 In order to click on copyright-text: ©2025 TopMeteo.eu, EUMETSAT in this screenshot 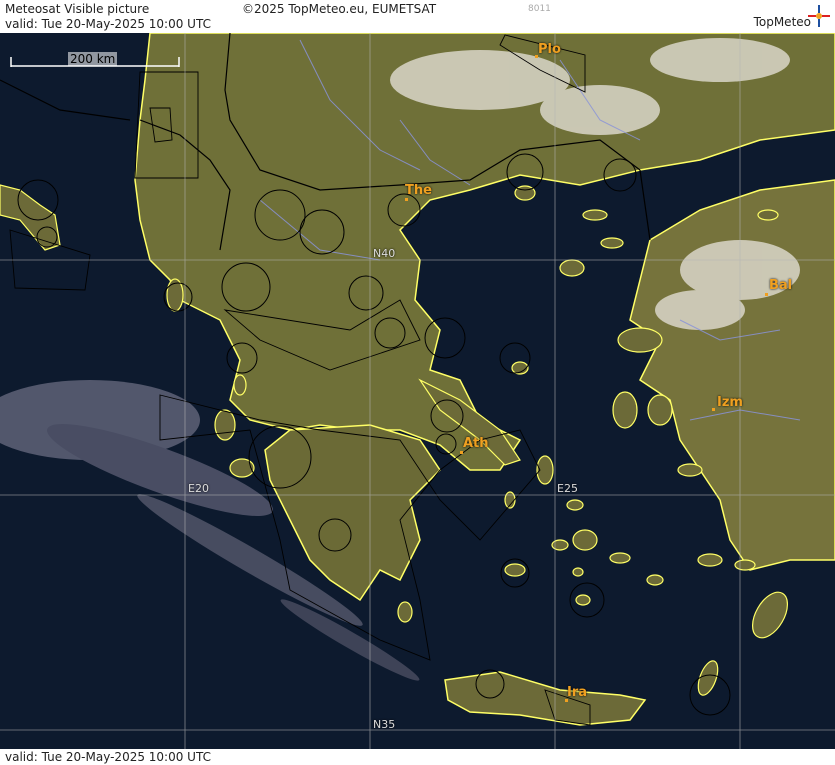, I will do `click(339, 9)`.